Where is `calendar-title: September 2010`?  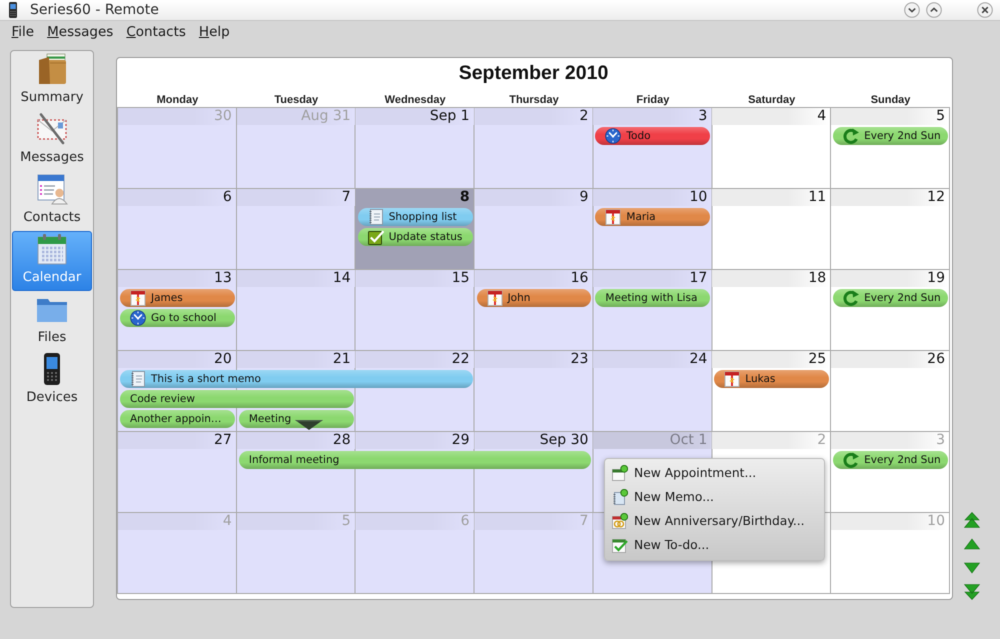
calendar-title: September 2010 is located at coordinates (534, 73).